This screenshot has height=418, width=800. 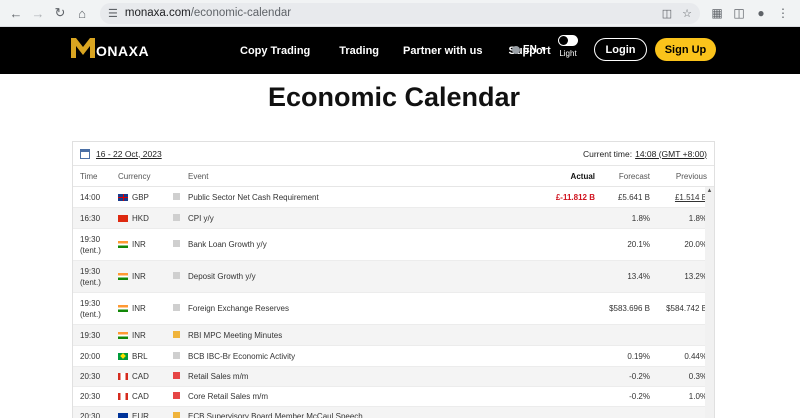 I want to click on event-name: RBI MPC Meeting Minutes, so click(x=326, y=335).